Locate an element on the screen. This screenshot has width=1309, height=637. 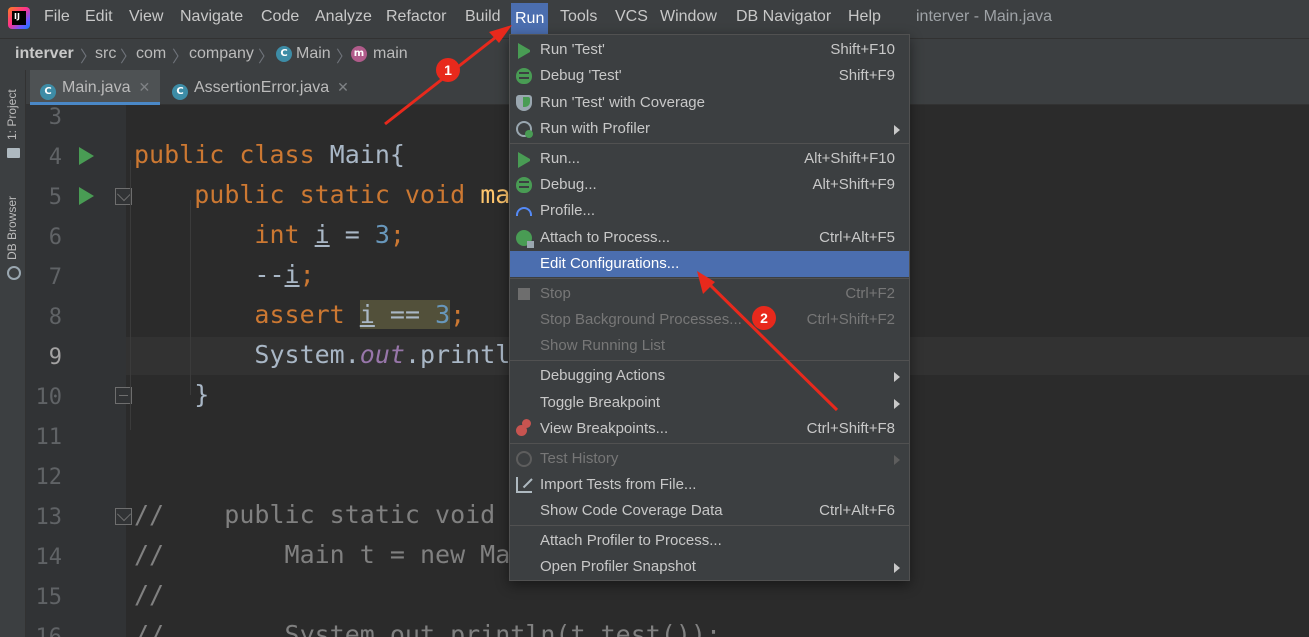
menu-item-run-with-coverage: Run 'Test' with Coverage is located at coordinates (709, 103).